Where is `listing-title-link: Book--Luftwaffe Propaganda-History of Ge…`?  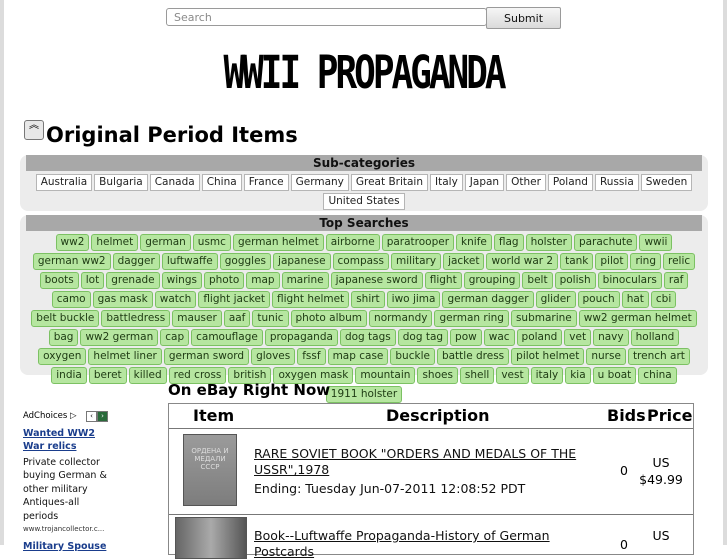 listing-title-link: Book--Luftwaffe Propaganda-History of Ge… is located at coordinates (424, 544).